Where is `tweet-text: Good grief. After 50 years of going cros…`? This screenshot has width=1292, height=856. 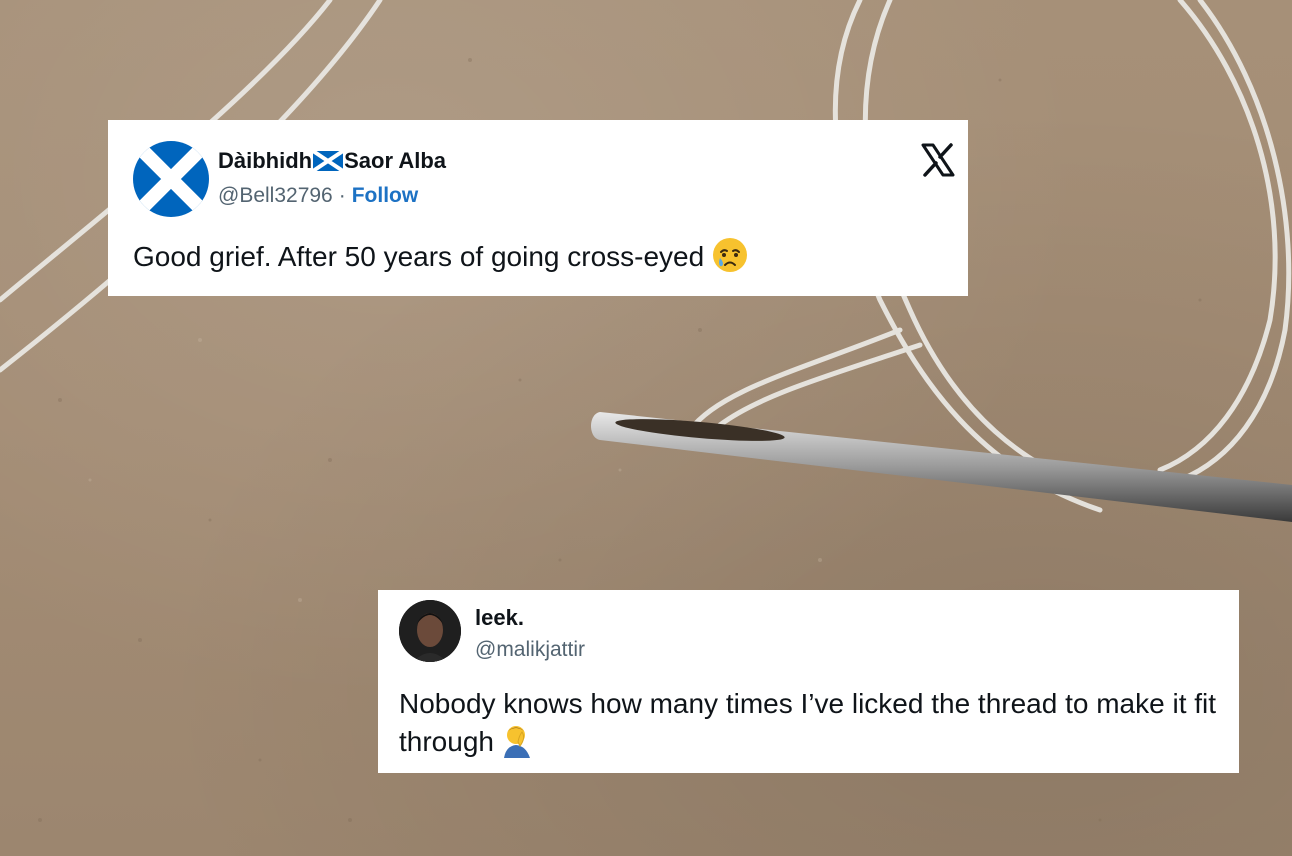
tweet-text: Good grief. After 50 years of going cros… is located at coordinates (543, 256).